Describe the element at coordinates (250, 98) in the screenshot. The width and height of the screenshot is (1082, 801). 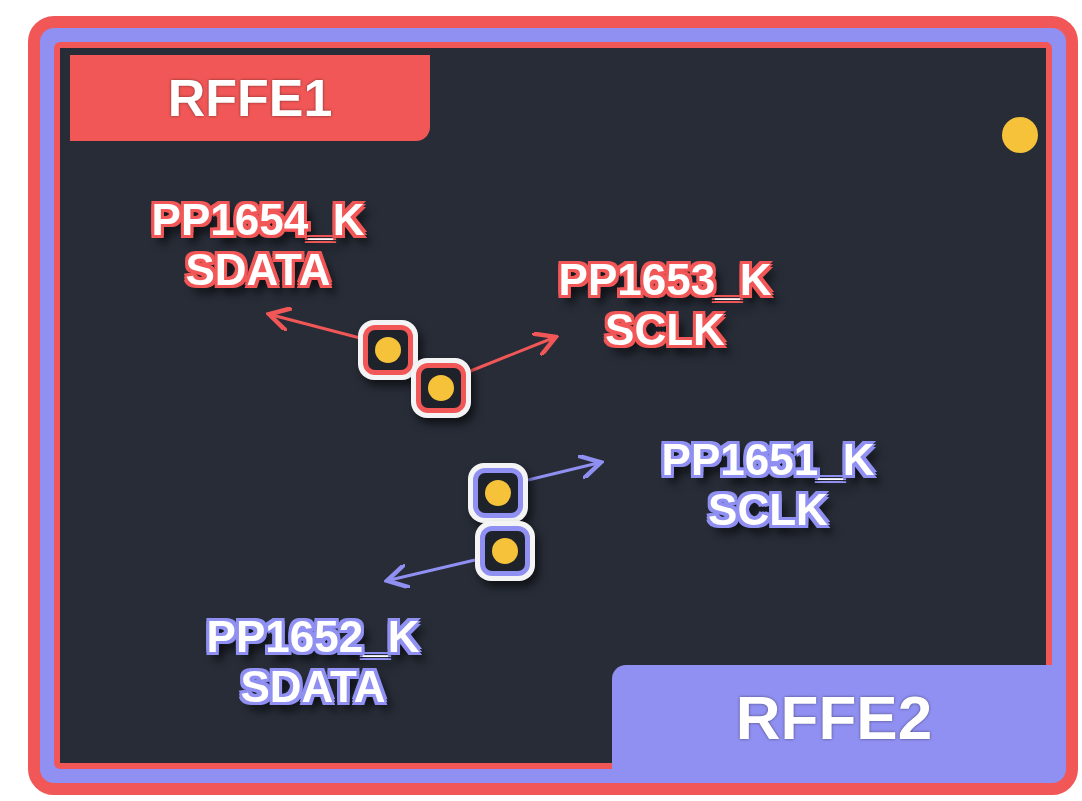
I see `group-tag: RFFE1` at that location.